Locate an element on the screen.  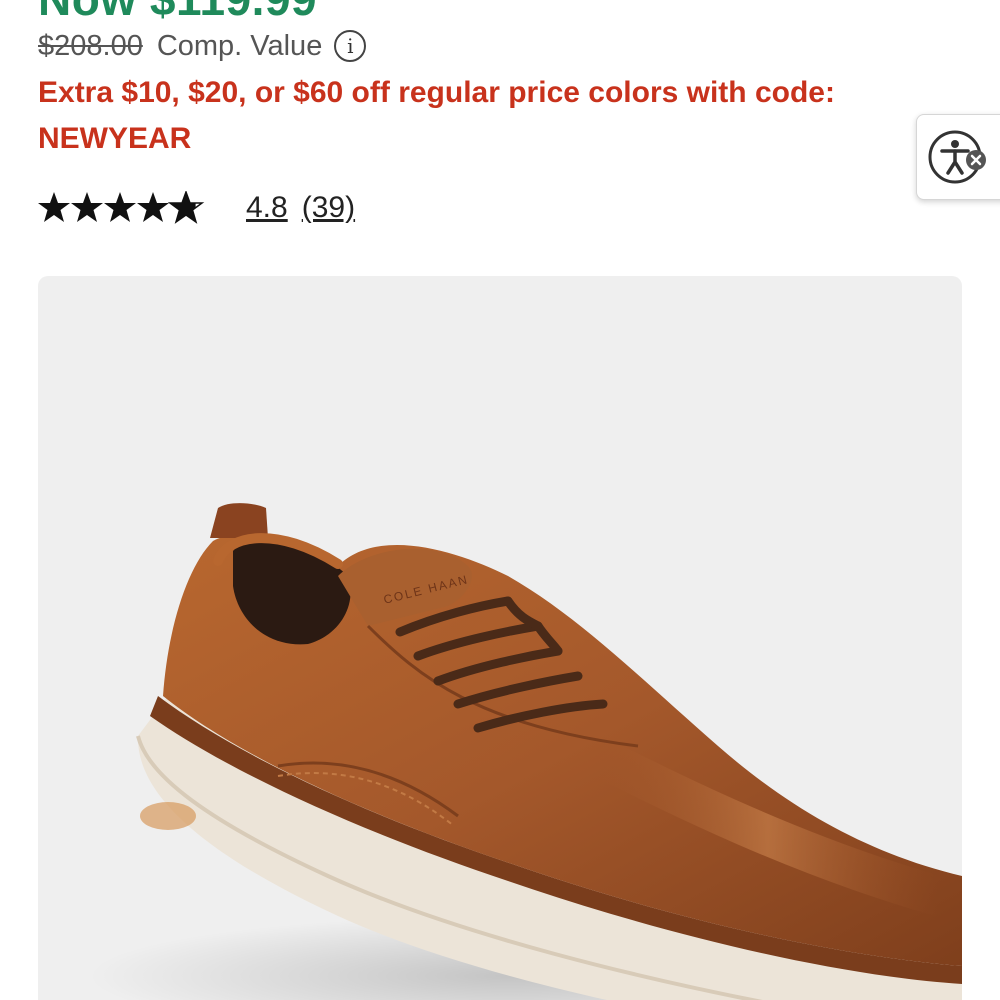
rating-value-link: 4.8 is located at coordinates (267, 208).